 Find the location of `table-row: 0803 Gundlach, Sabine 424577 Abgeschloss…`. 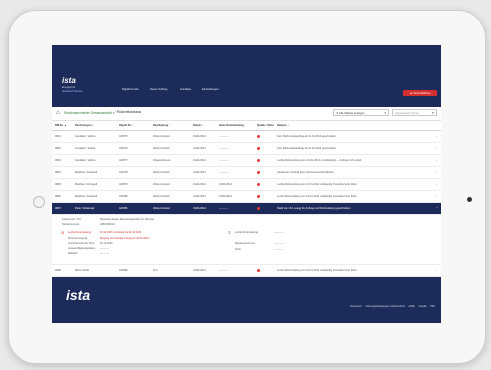

table-row: 0803 Gundlach, Sabine 424577 Abgeschloss… is located at coordinates (246, 160).